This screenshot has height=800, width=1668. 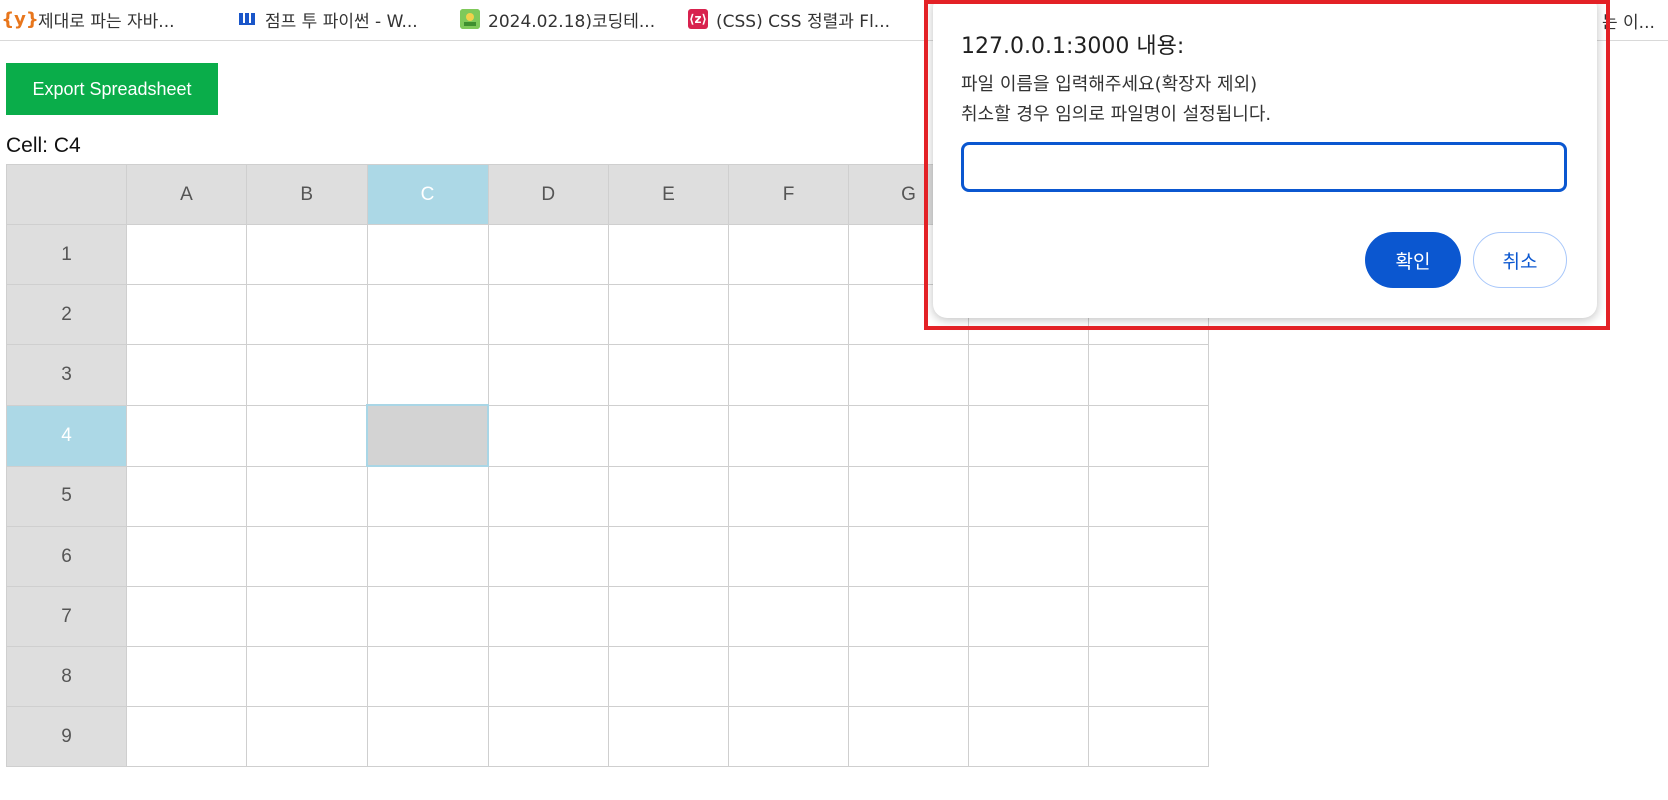 What do you see at coordinates (788, 194) in the screenshot?
I see `column-header: F` at bounding box center [788, 194].